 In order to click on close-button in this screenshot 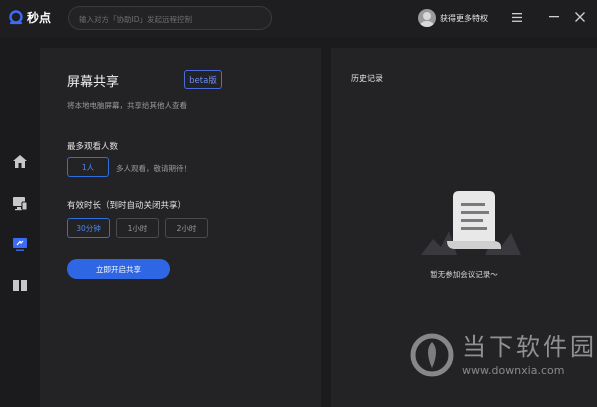, I will do `click(580, 17)`.